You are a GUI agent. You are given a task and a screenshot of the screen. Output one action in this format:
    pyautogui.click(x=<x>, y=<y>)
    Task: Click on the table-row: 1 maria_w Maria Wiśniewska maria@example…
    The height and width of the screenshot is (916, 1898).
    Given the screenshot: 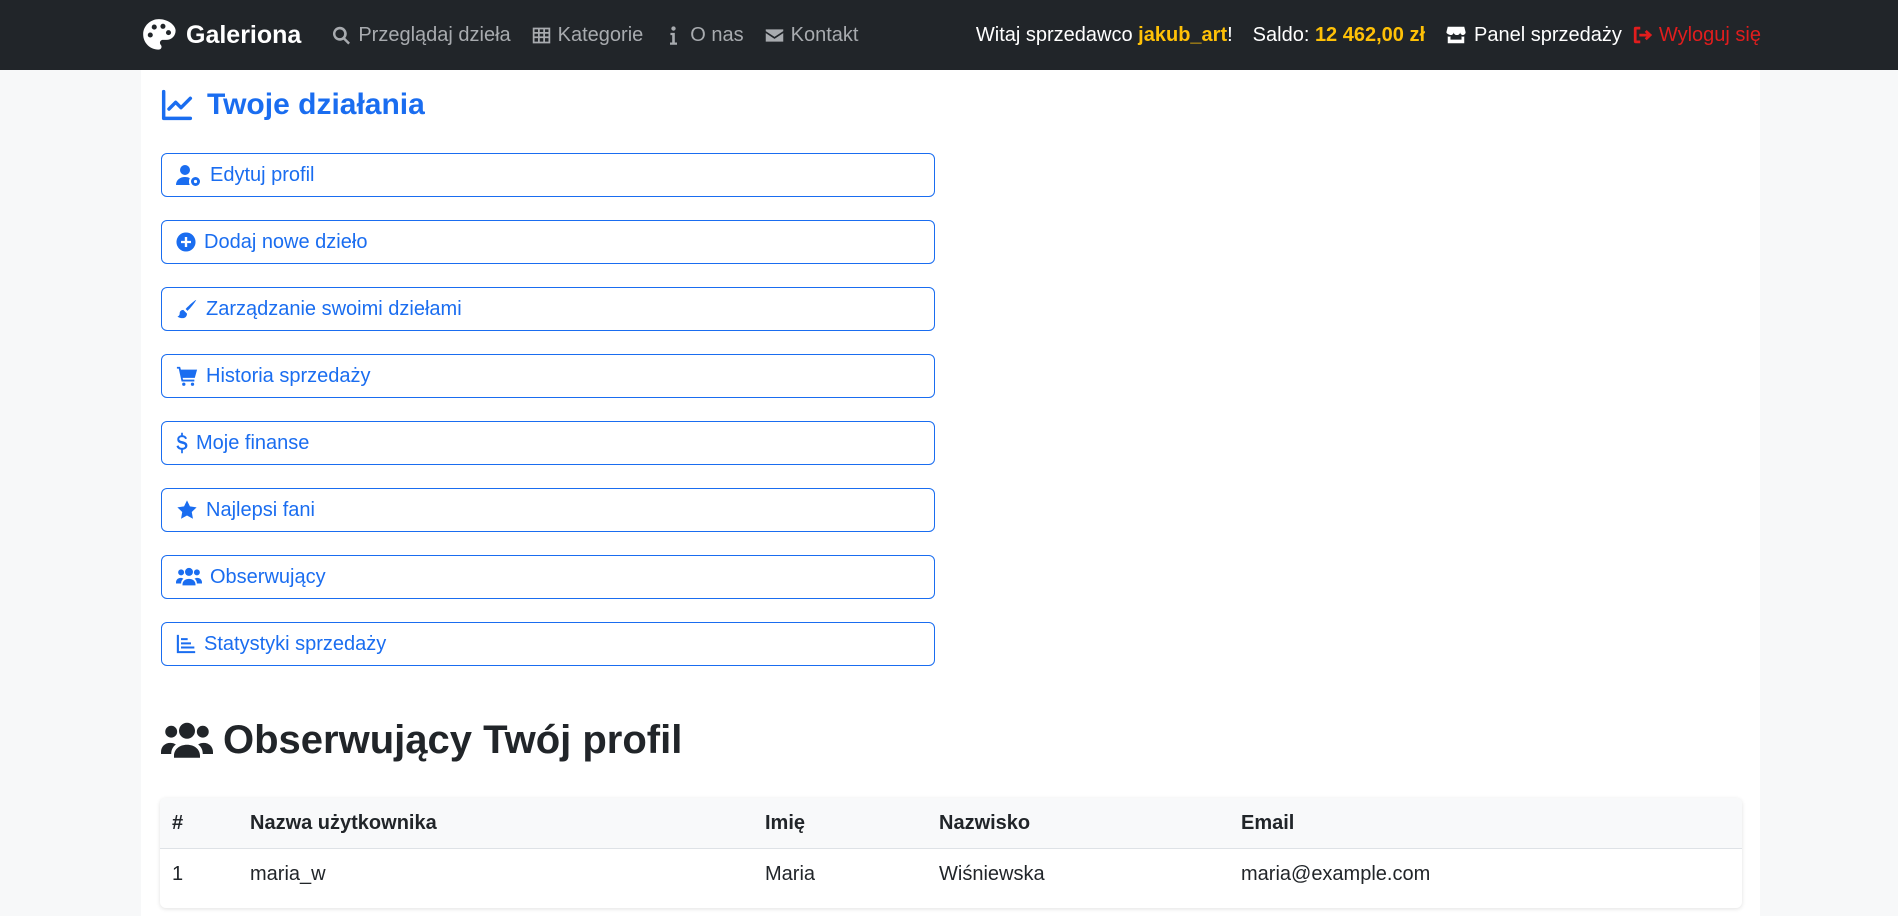 What is the action you would take?
    pyautogui.click(x=951, y=874)
    